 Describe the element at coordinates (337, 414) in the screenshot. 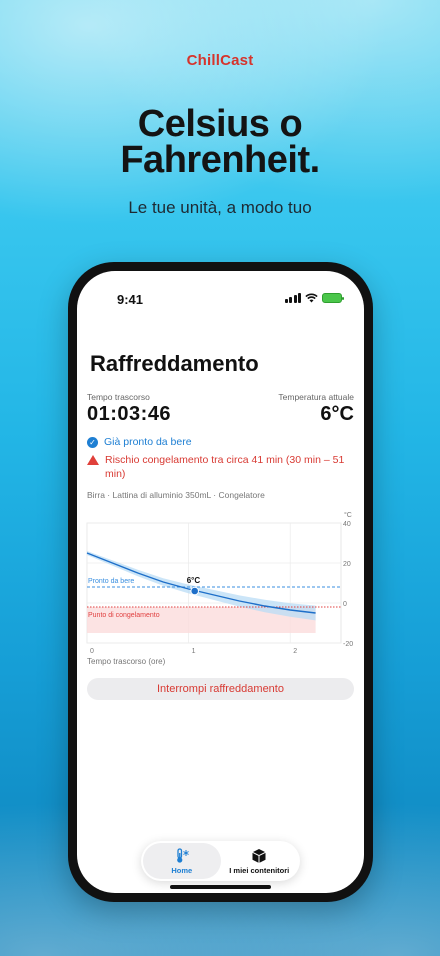

I see `current-temp-value: 6°C` at that location.